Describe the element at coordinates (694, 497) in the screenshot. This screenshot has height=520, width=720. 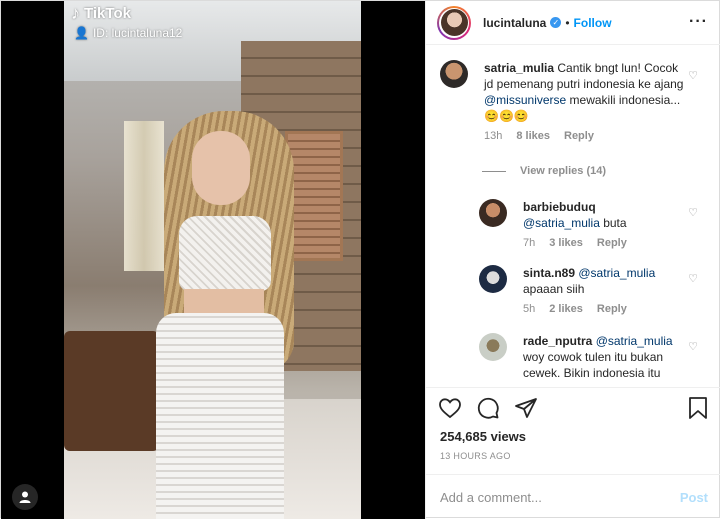
I see `post-comment-button: Post` at that location.